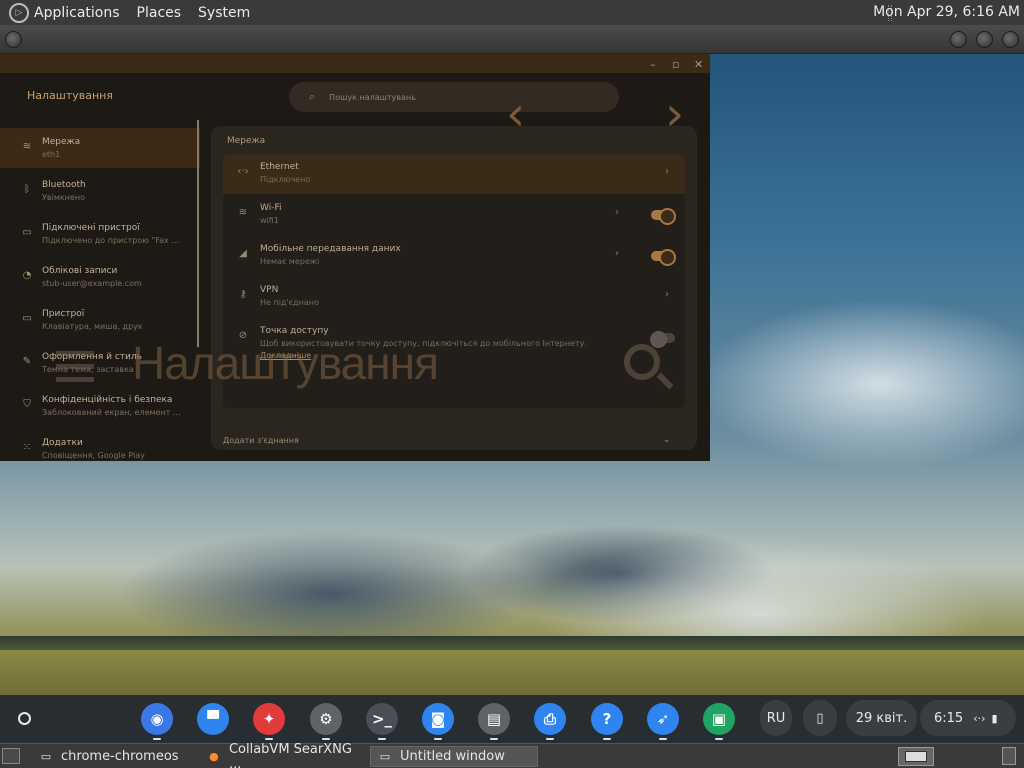 The width and height of the screenshot is (1024, 768). Describe the element at coordinates (663, 257) in the screenshot. I see `mobile-data-toggle` at that location.